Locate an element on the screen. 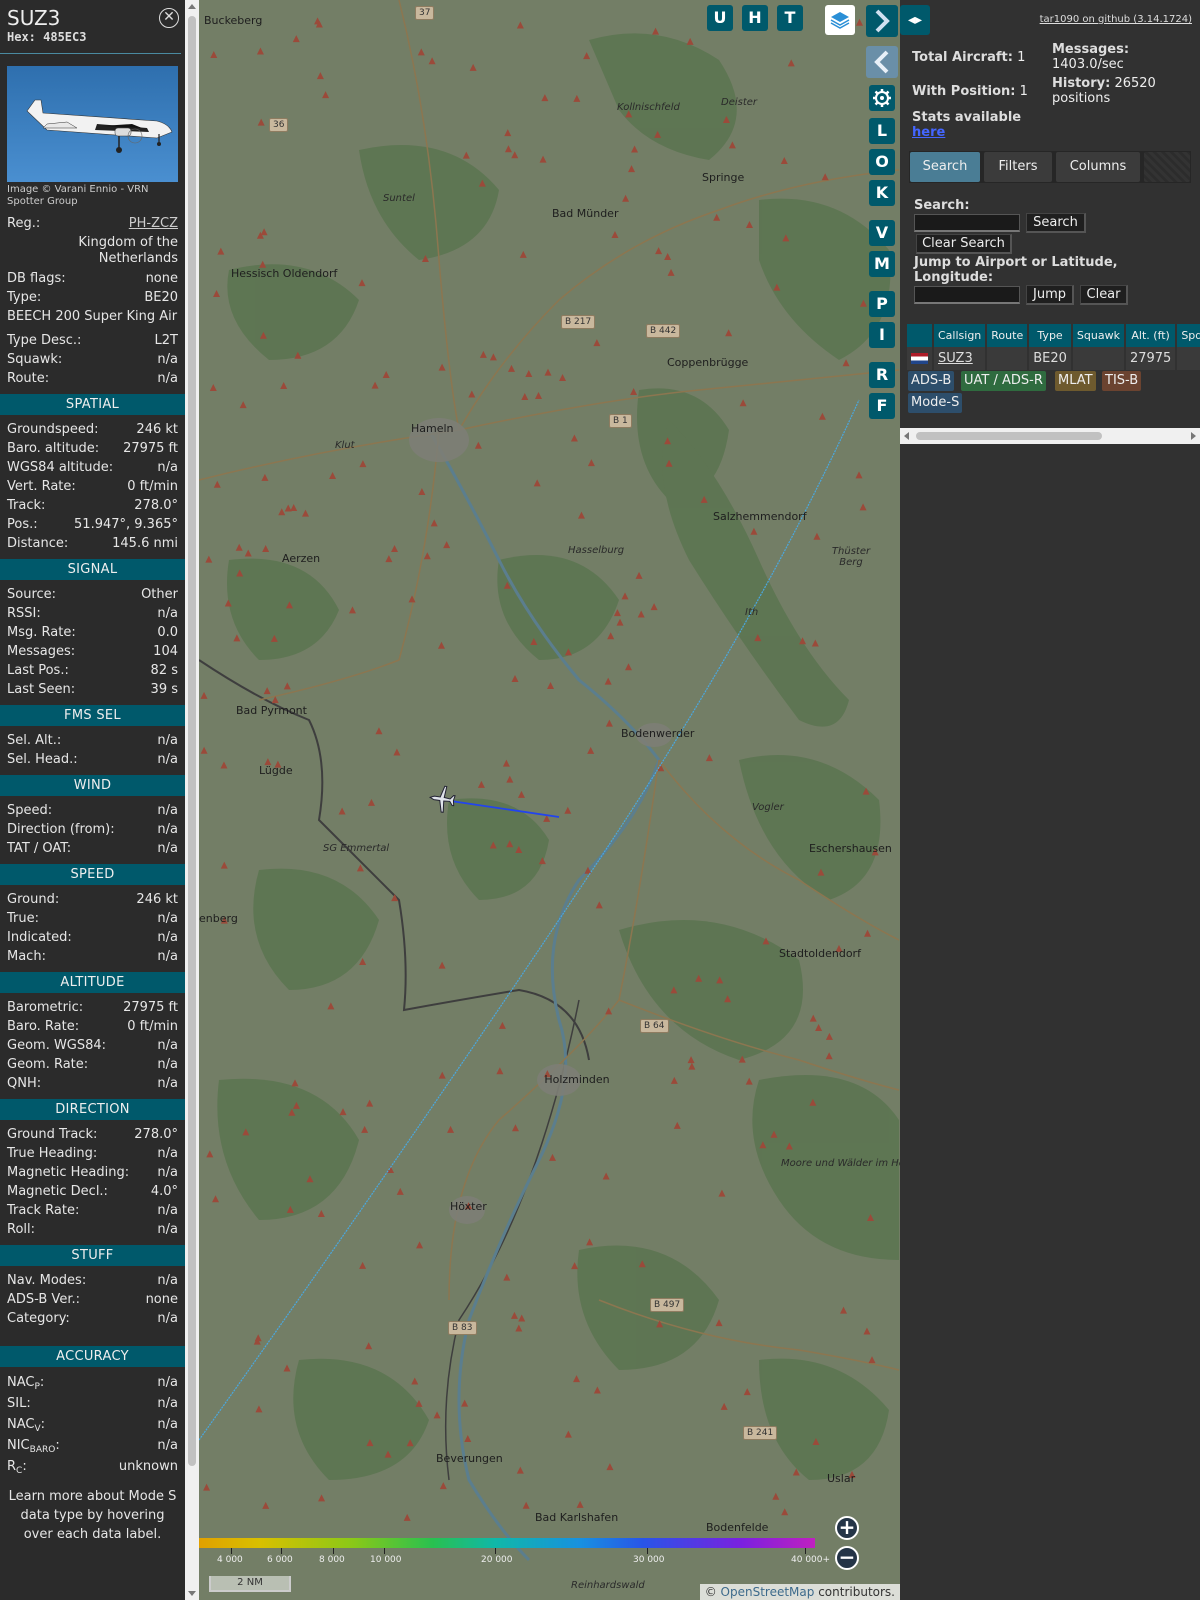 The width and height of the screenshot is (1200, 1600). info-label: Baro. altitude: is located at coordinates (53, 448).